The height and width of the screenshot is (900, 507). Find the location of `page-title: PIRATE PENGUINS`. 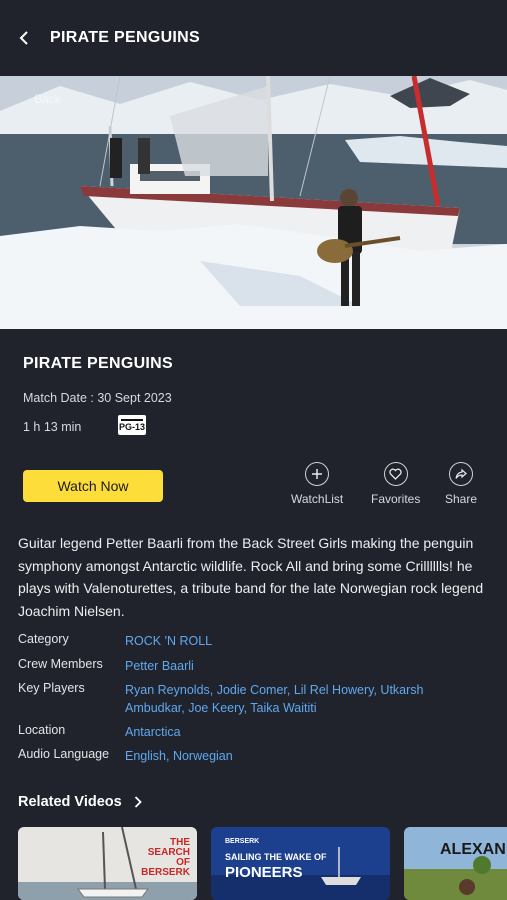

page-title: PIRATE PENGUINS is located at coordinates (125, 37).